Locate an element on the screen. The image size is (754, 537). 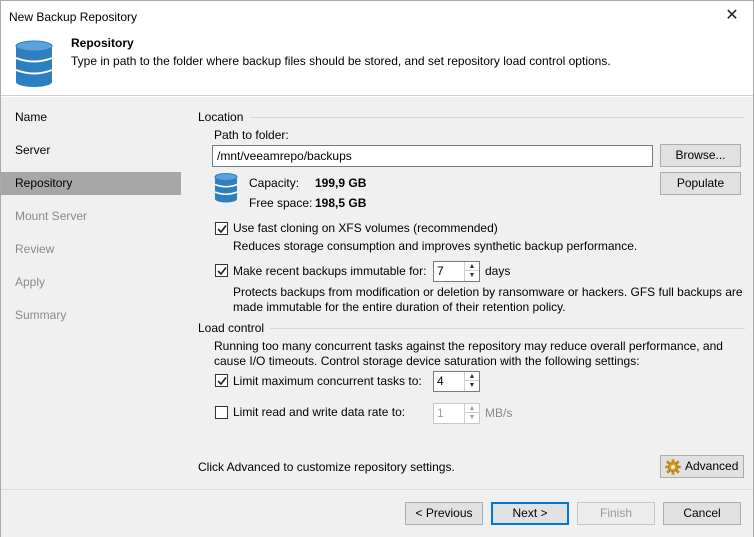
limit-rate-unit: MB/s is located at coordinates (499, 413).